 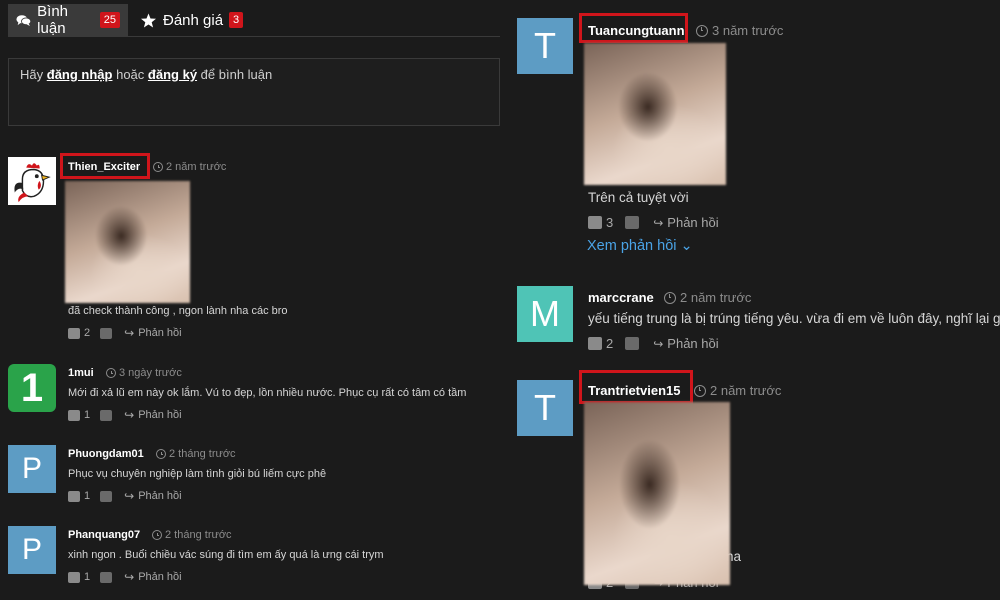 What do you see at coordinates (254, 92) in the screenshot?
I see `login-prompt-box: Hãy đăng nhập hoặc đăng ký để bình luận` at bounding box center [254, 92].